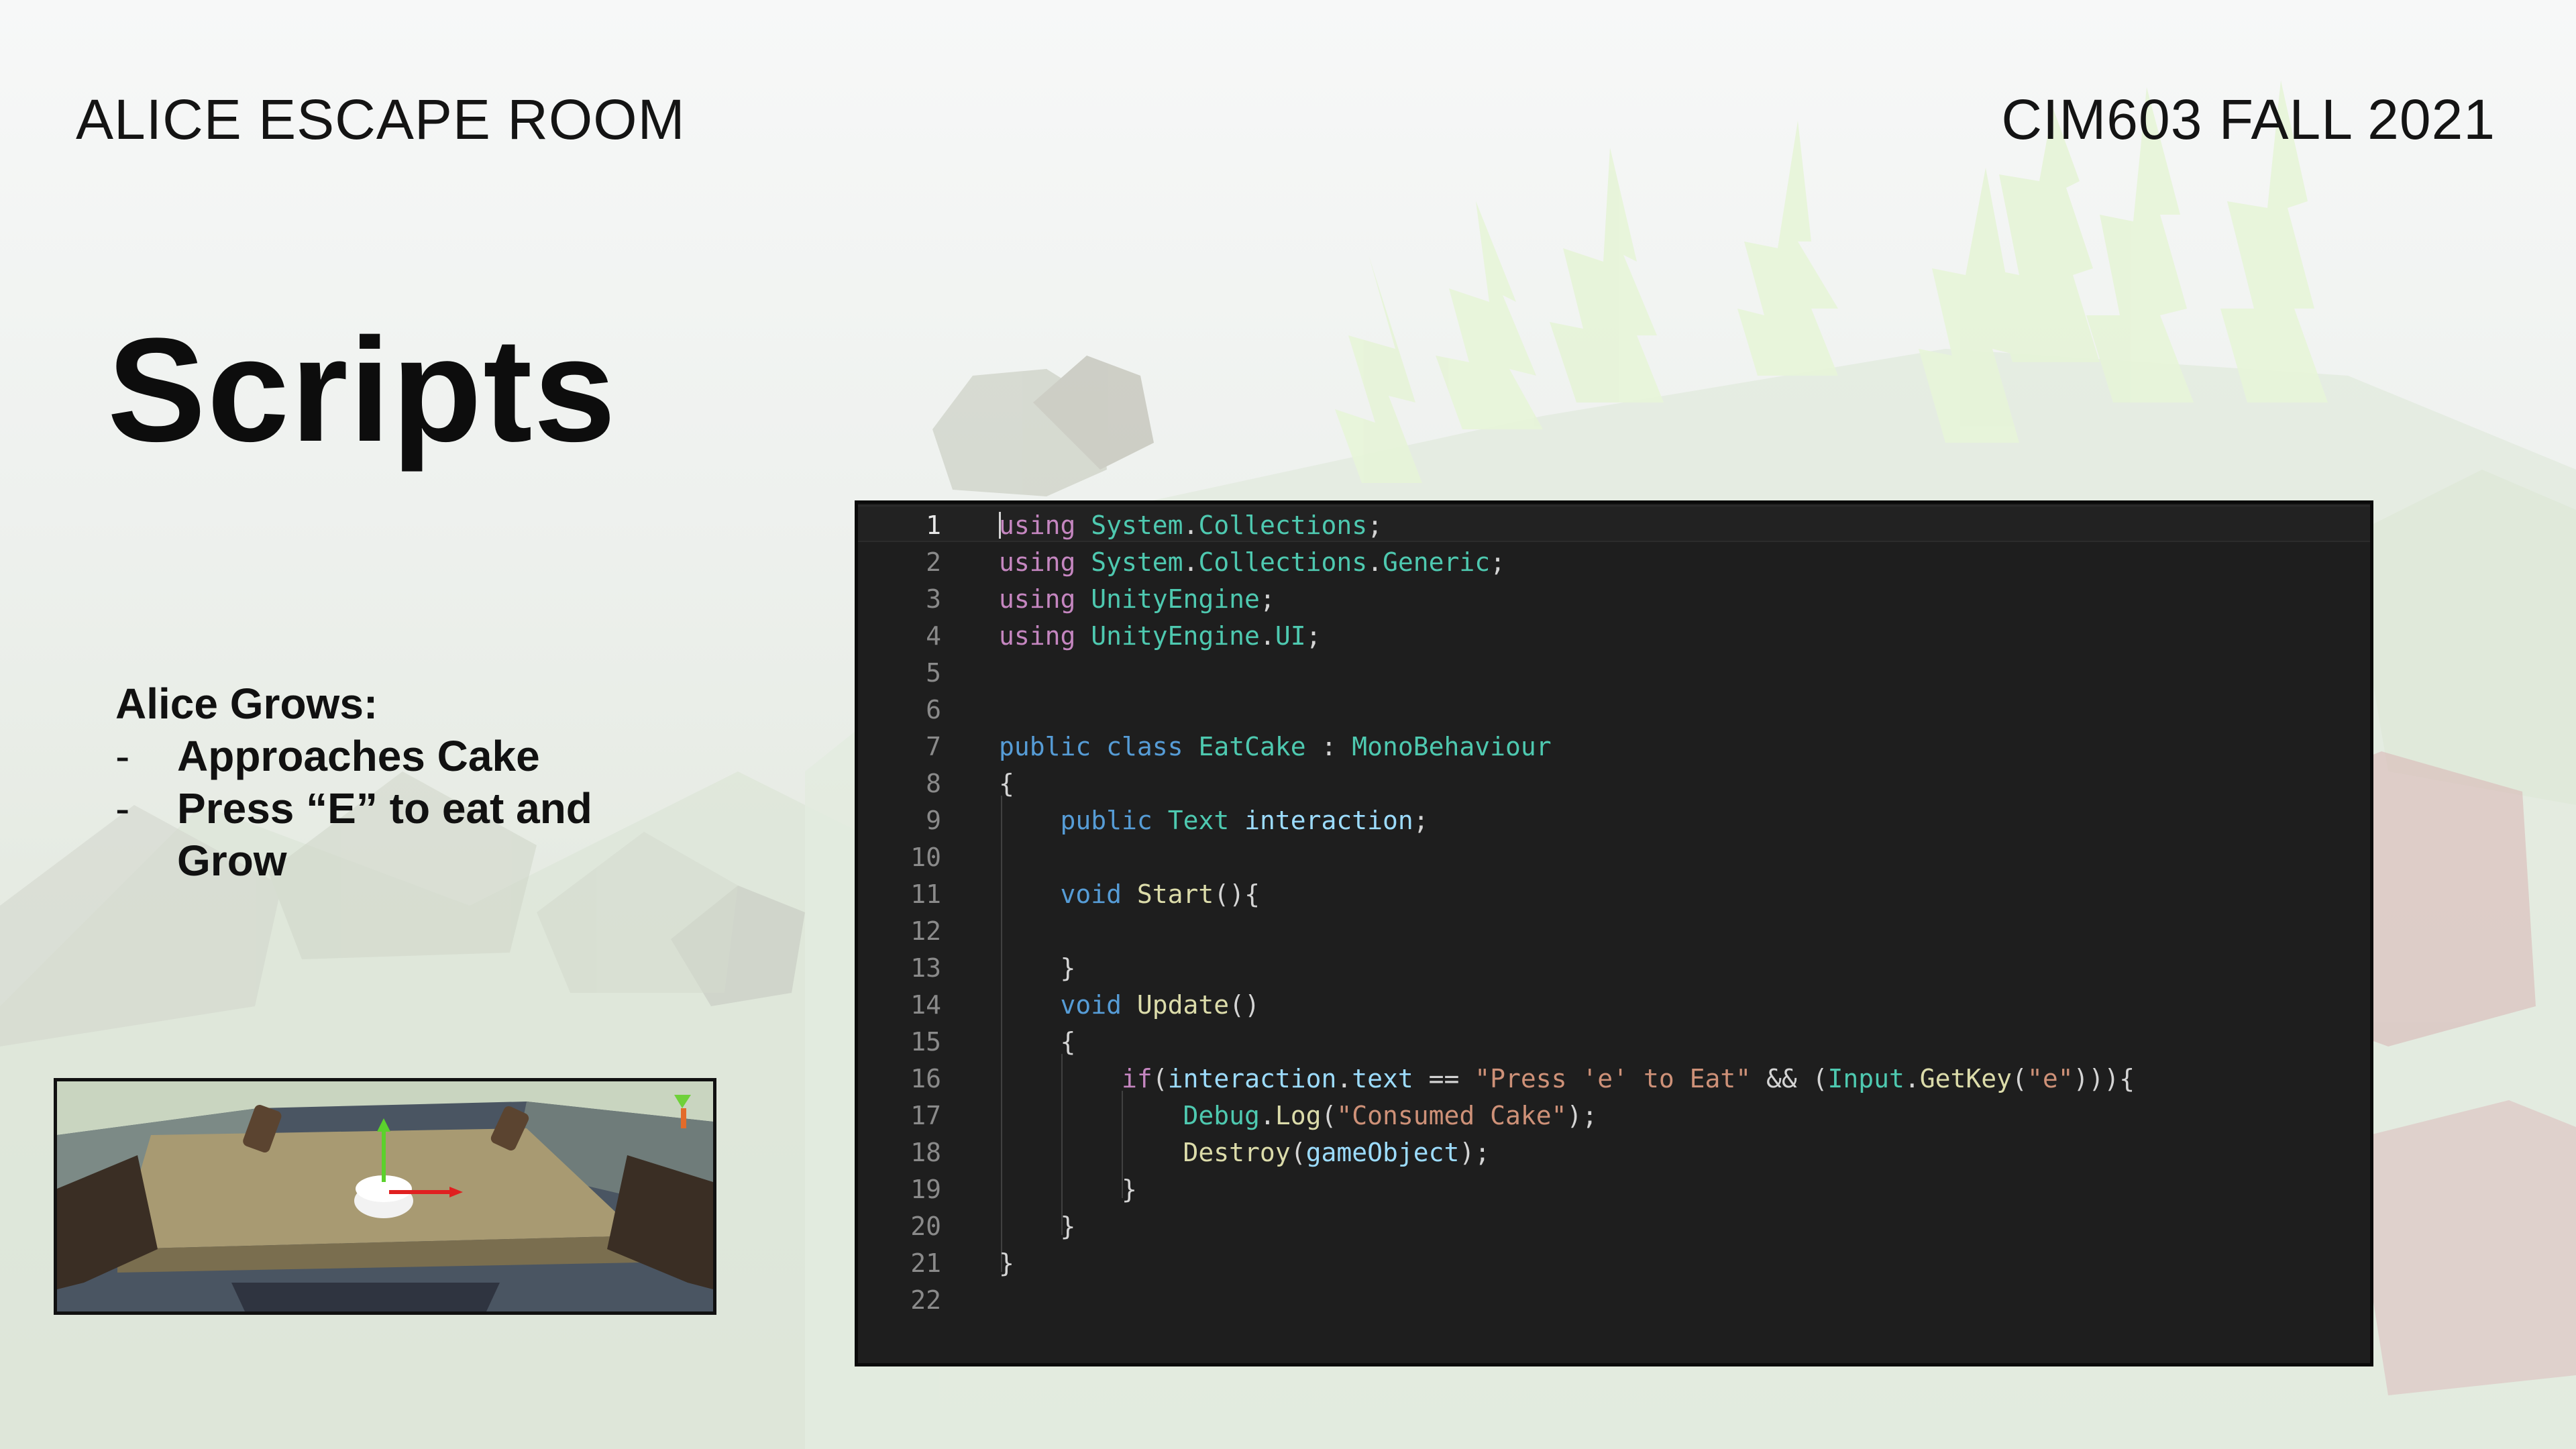  Describe the element at coordinates (1614, 929) in the screenshot. I see `code-line: 12` at that location.